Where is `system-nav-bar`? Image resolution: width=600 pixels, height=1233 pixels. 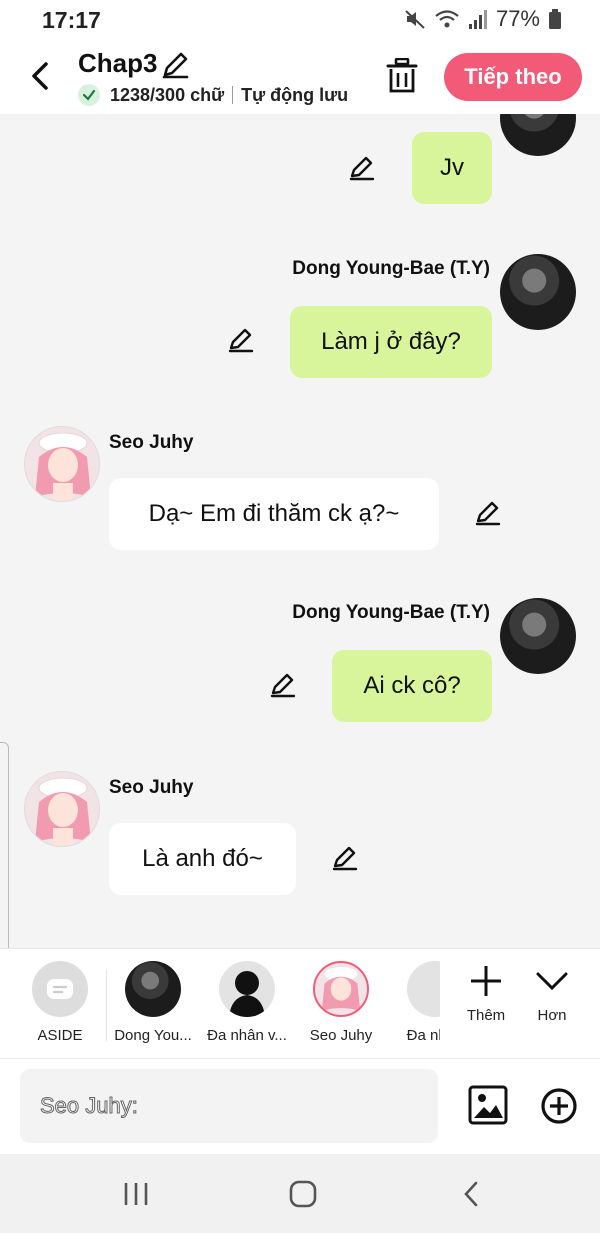
system-nav-bar is located at coordinates (300, 1193).